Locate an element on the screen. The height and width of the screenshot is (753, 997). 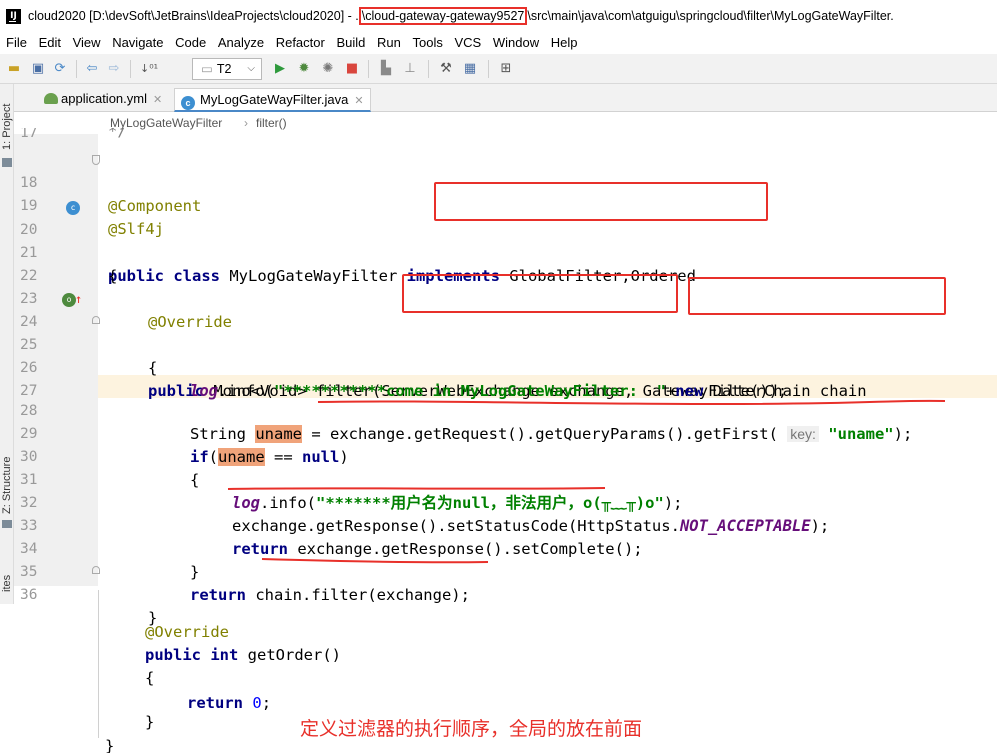
underline-getresponse is located at coordinates (416, 488).